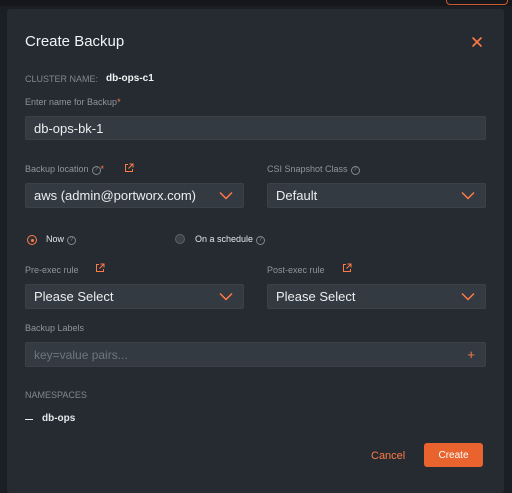 This screenshot has width=512, height=493. What do you see at coordinates (376, 296) in the screenshot?
I see `post-exec-select: Please Select` at bounding box center [376, 296].